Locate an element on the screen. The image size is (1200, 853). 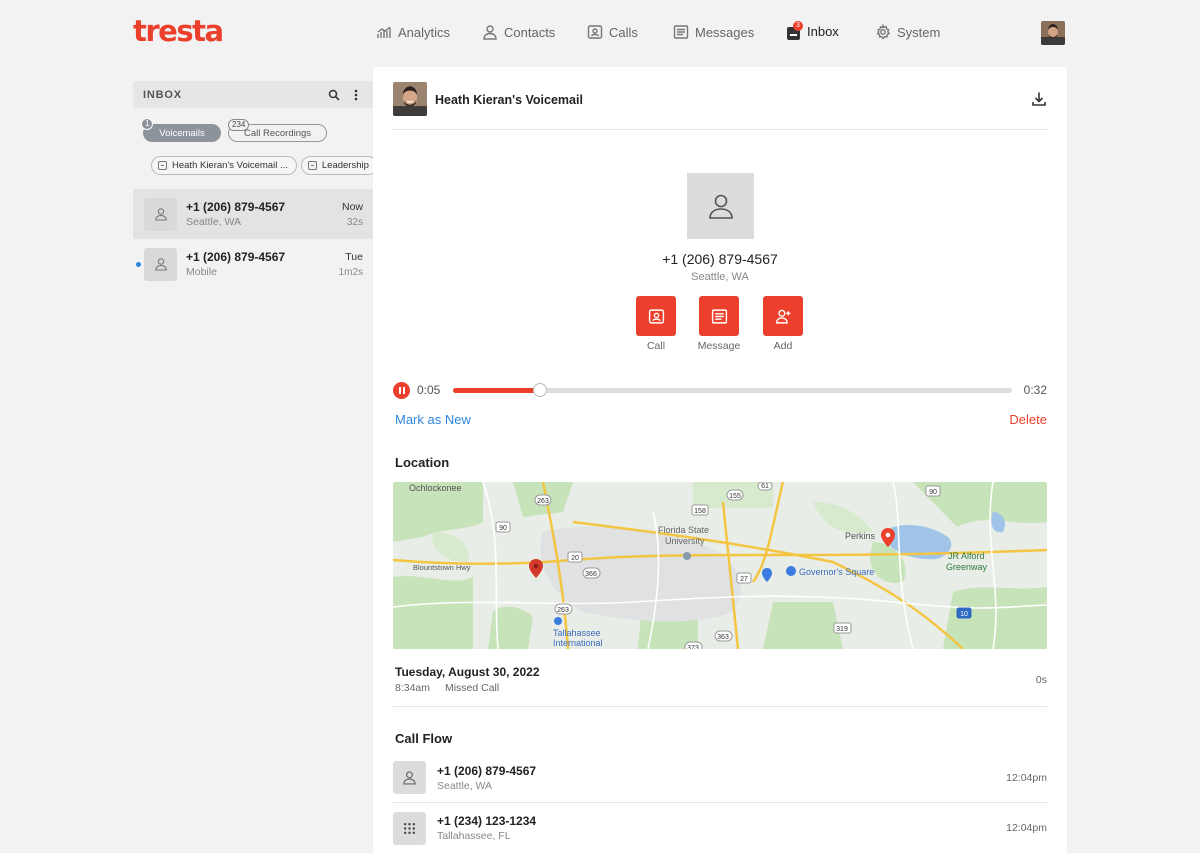
map-label-alford-2: Greenway is located at coordinates (967, 567).